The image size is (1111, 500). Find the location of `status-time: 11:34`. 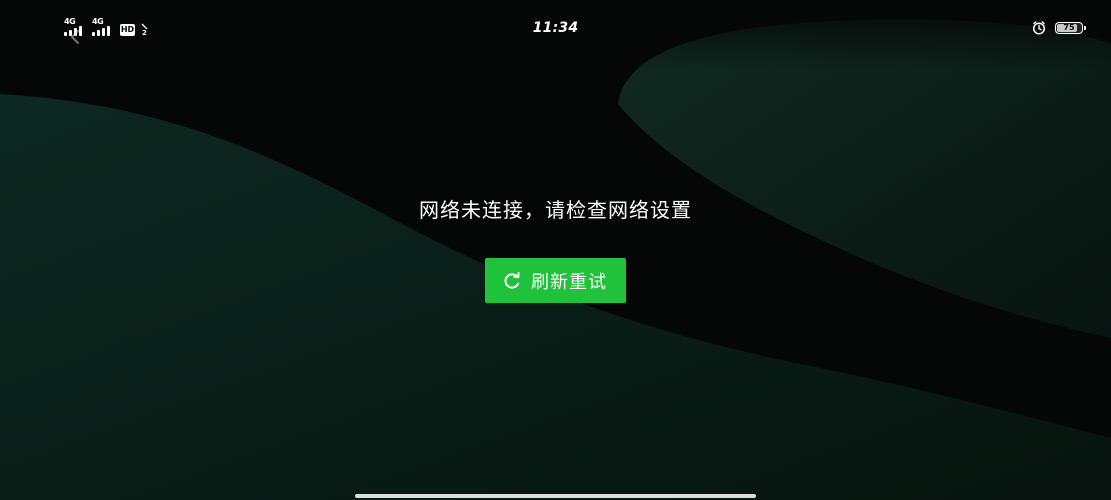

status-time: 11:34 is located at coordinates (555, 28).